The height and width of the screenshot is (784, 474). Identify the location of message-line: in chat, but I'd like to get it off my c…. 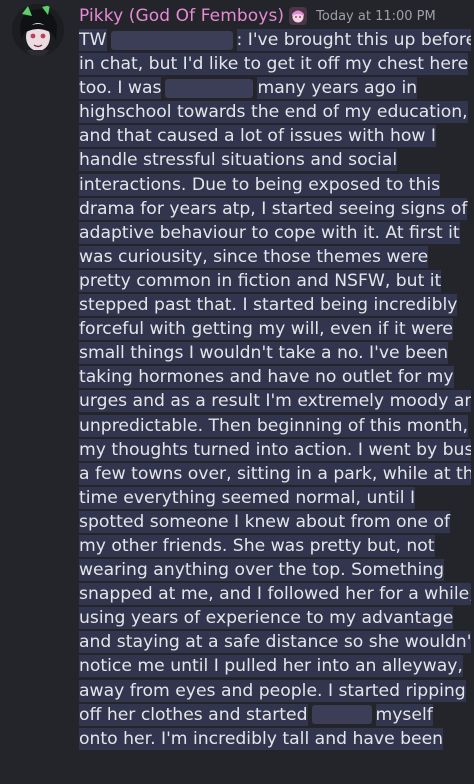
(275, 64).